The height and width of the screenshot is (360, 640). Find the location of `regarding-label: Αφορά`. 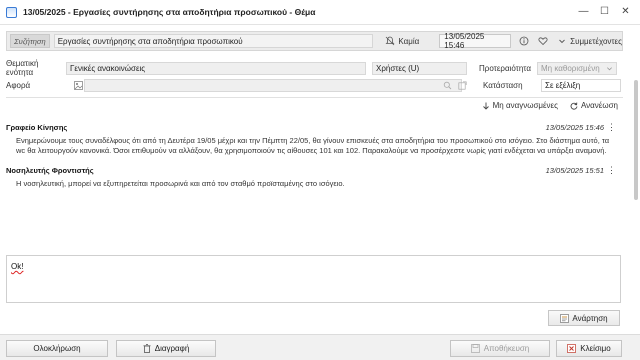

regarding-label: Αφορά is located at coordinates (18, 85).